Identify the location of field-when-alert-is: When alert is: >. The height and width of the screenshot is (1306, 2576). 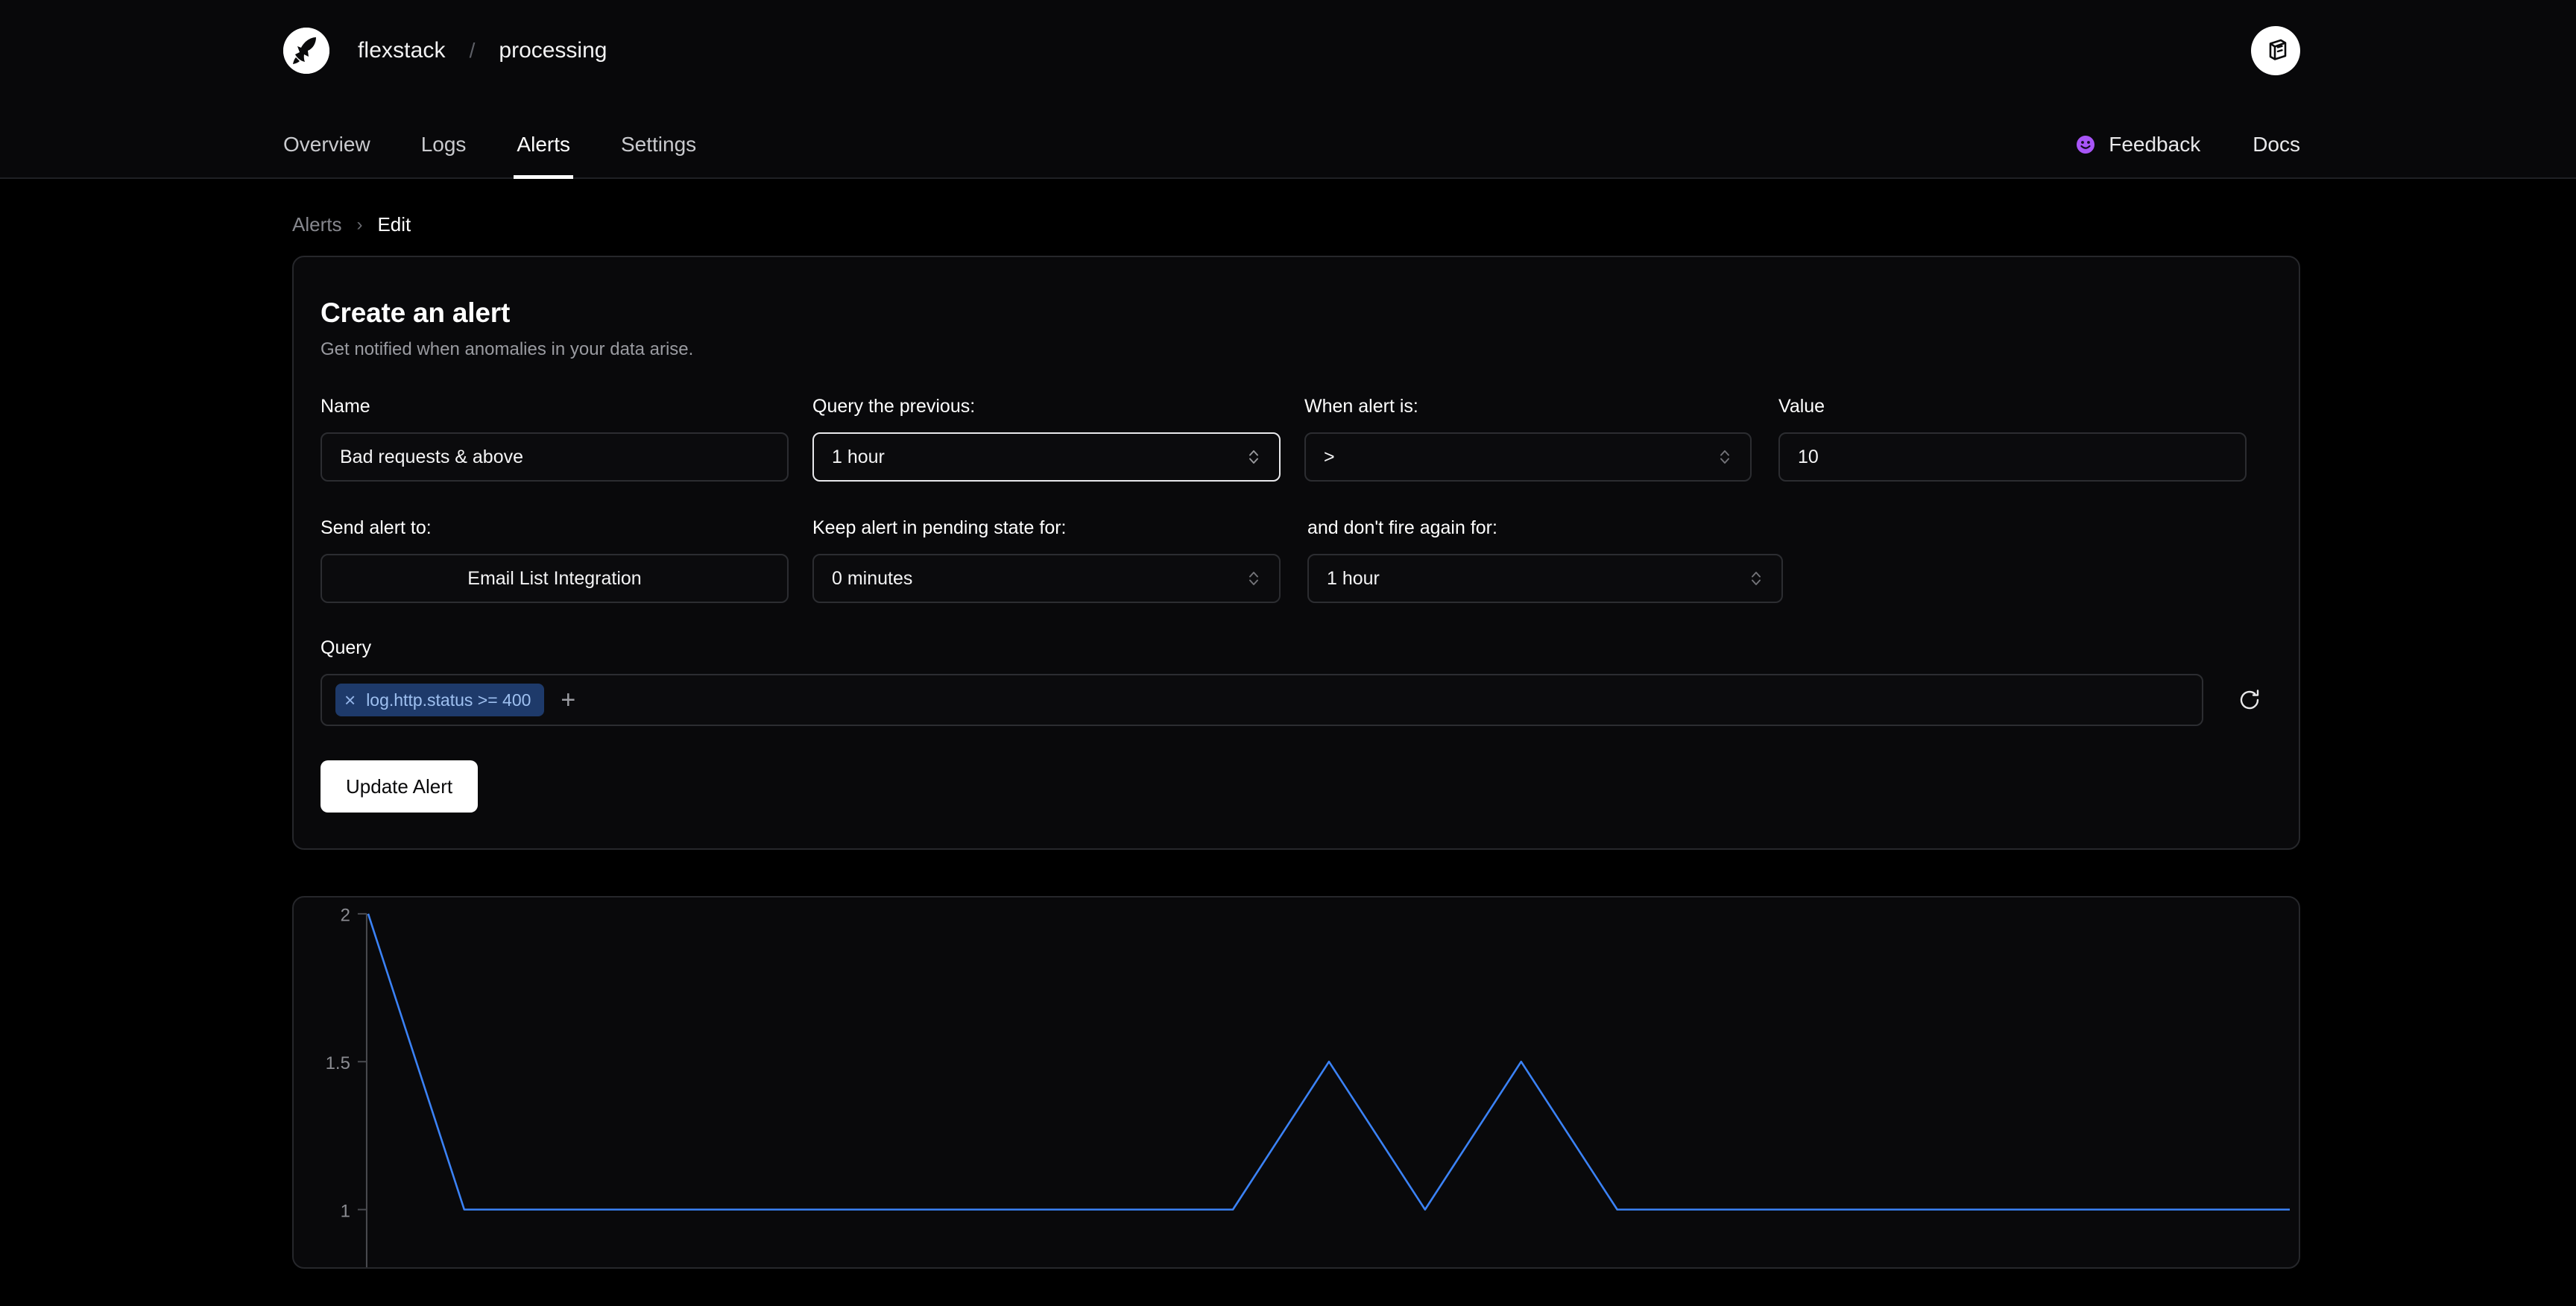
(1528, 439).